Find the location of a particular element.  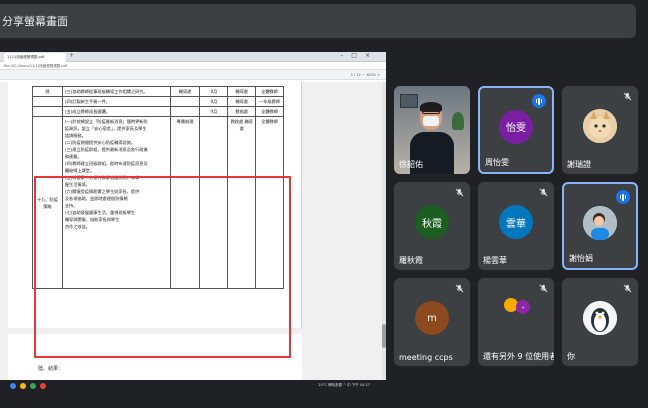

participant-avatar: m is located at coordinates (432, 318).